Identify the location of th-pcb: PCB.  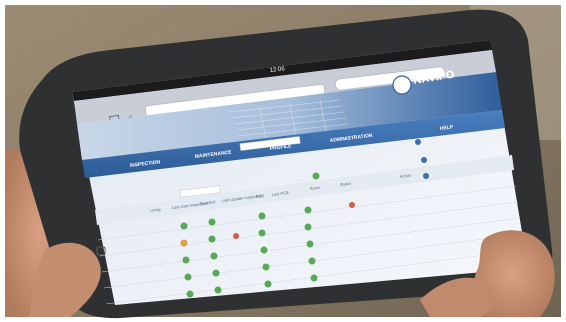
(260, 196).